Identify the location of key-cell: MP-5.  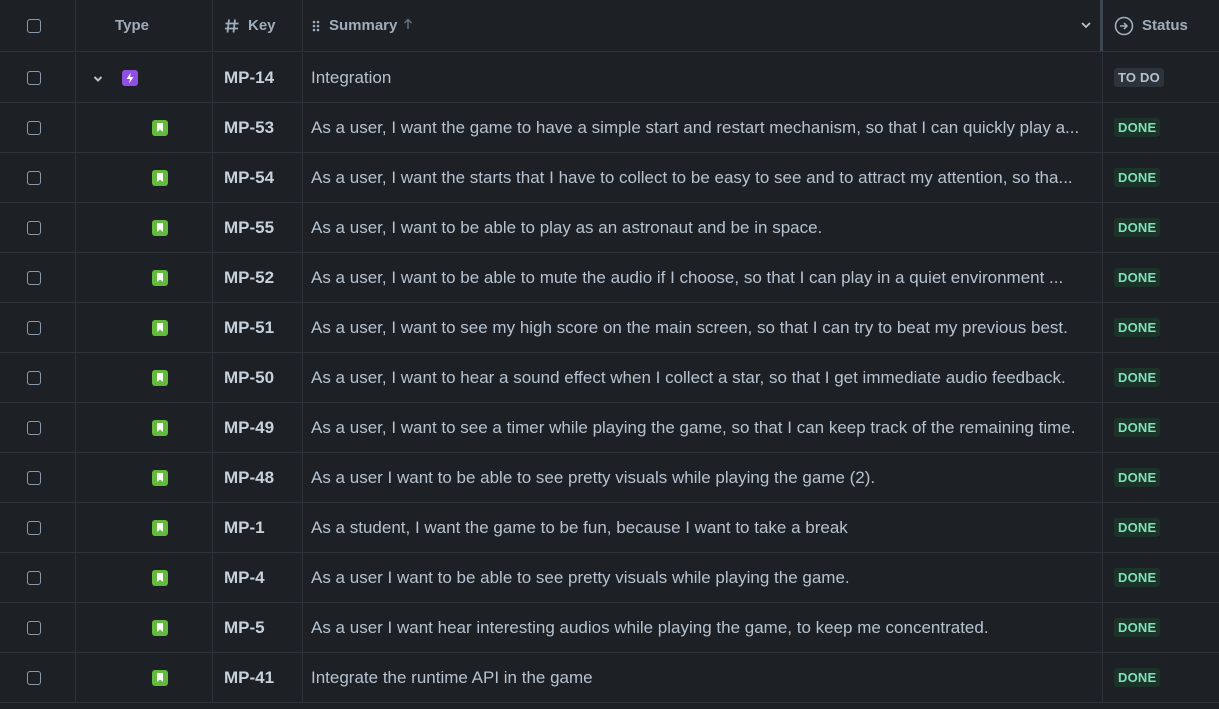
(258, 627).